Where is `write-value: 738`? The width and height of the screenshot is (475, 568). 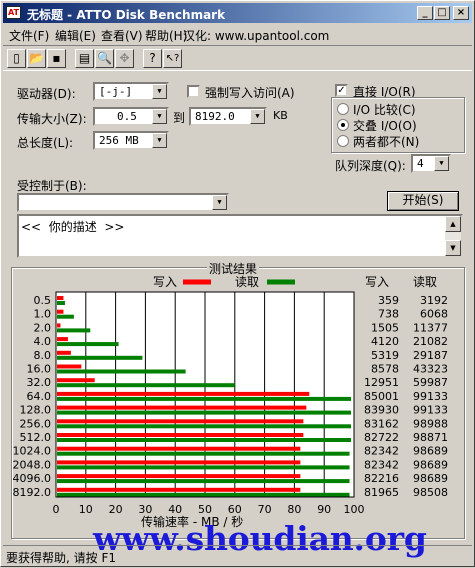
write-value: 738 is located at coordinates (388, 314).